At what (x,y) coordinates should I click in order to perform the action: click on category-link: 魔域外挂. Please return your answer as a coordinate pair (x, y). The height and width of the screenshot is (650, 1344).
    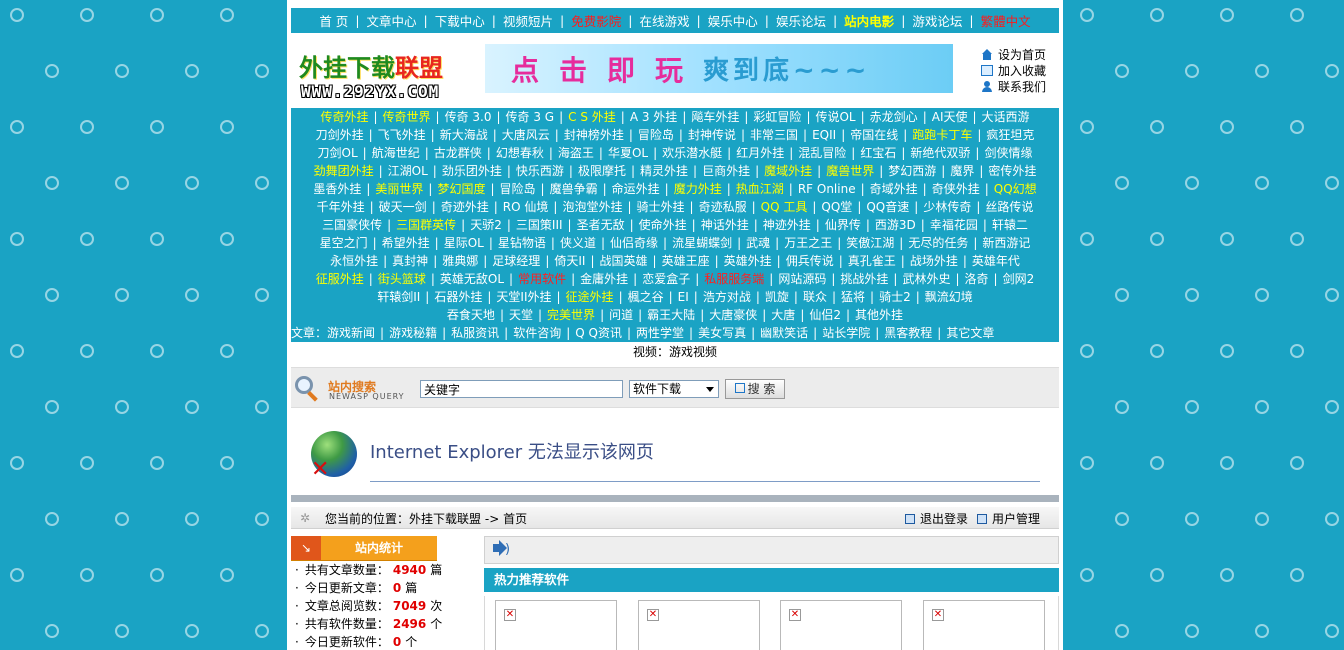
    Looking at the image, I should click on (788, 171).